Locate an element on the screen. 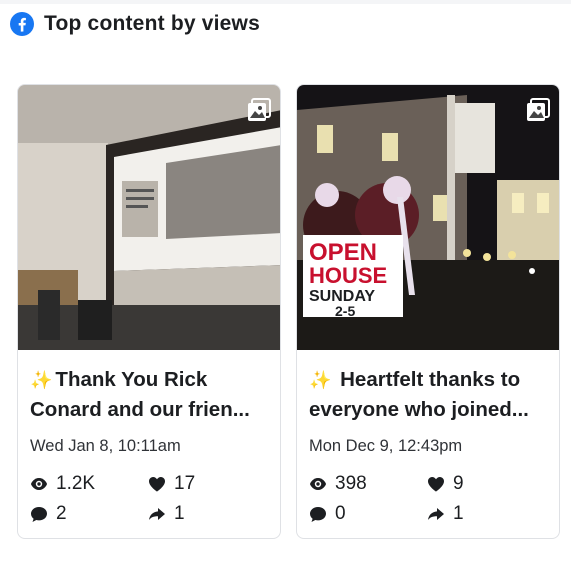  views-stat: 1.2K is located at coordinates (62, 484).